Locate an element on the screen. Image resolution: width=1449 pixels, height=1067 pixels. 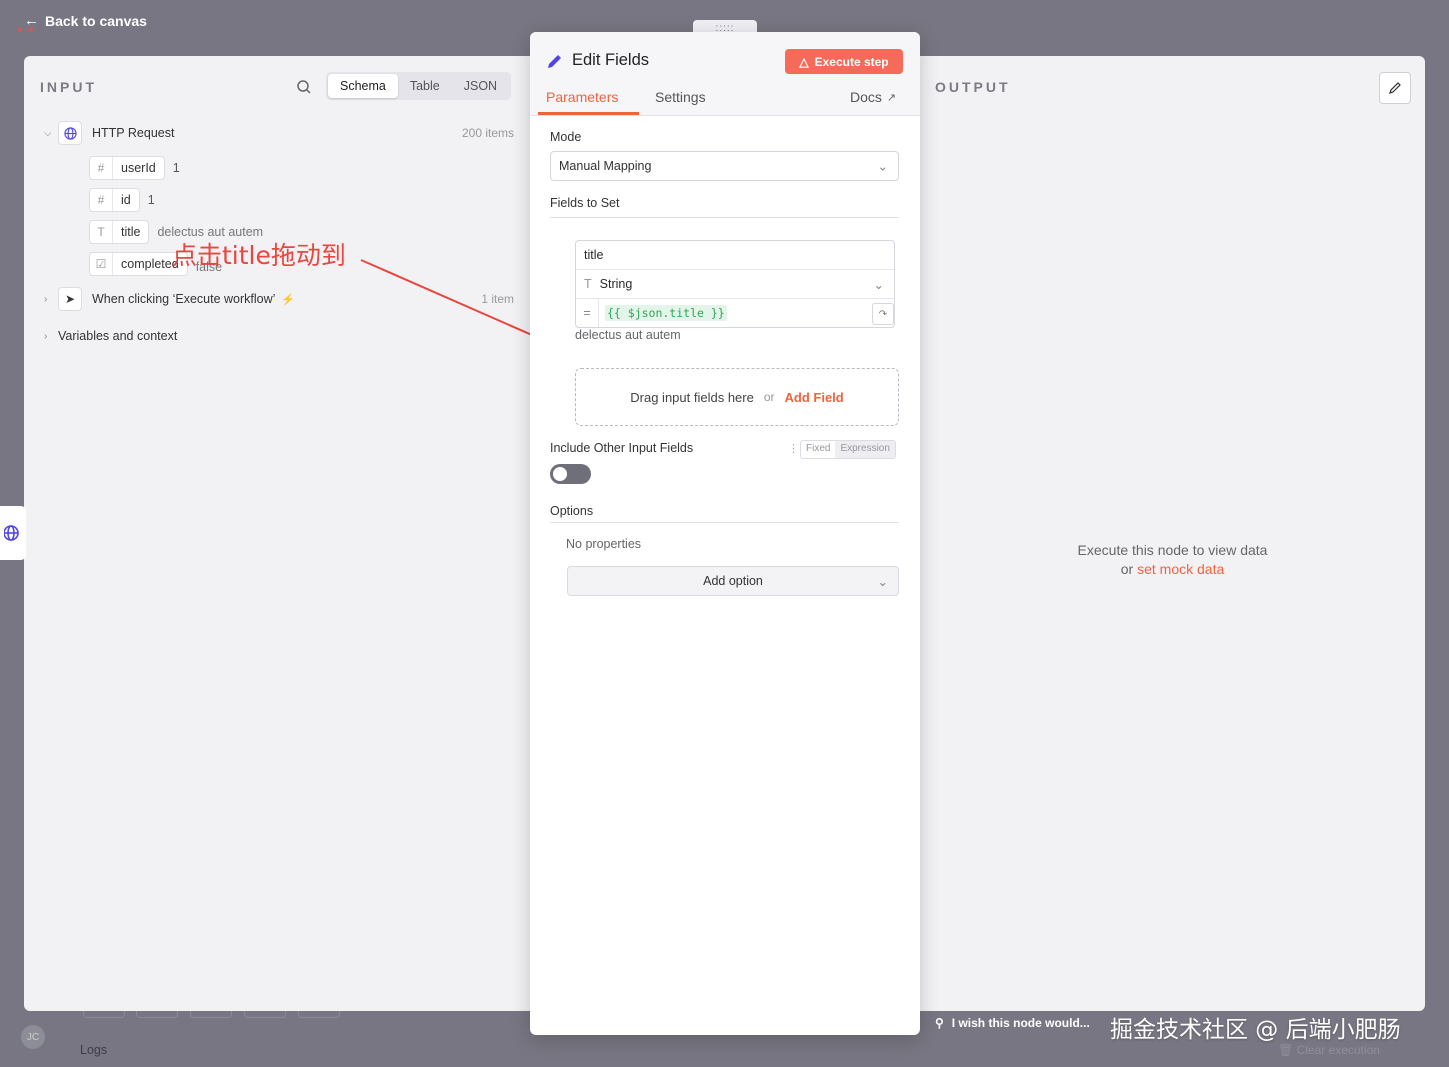
execute-step-button: △ Execute step is located at coordinates (844, 61).